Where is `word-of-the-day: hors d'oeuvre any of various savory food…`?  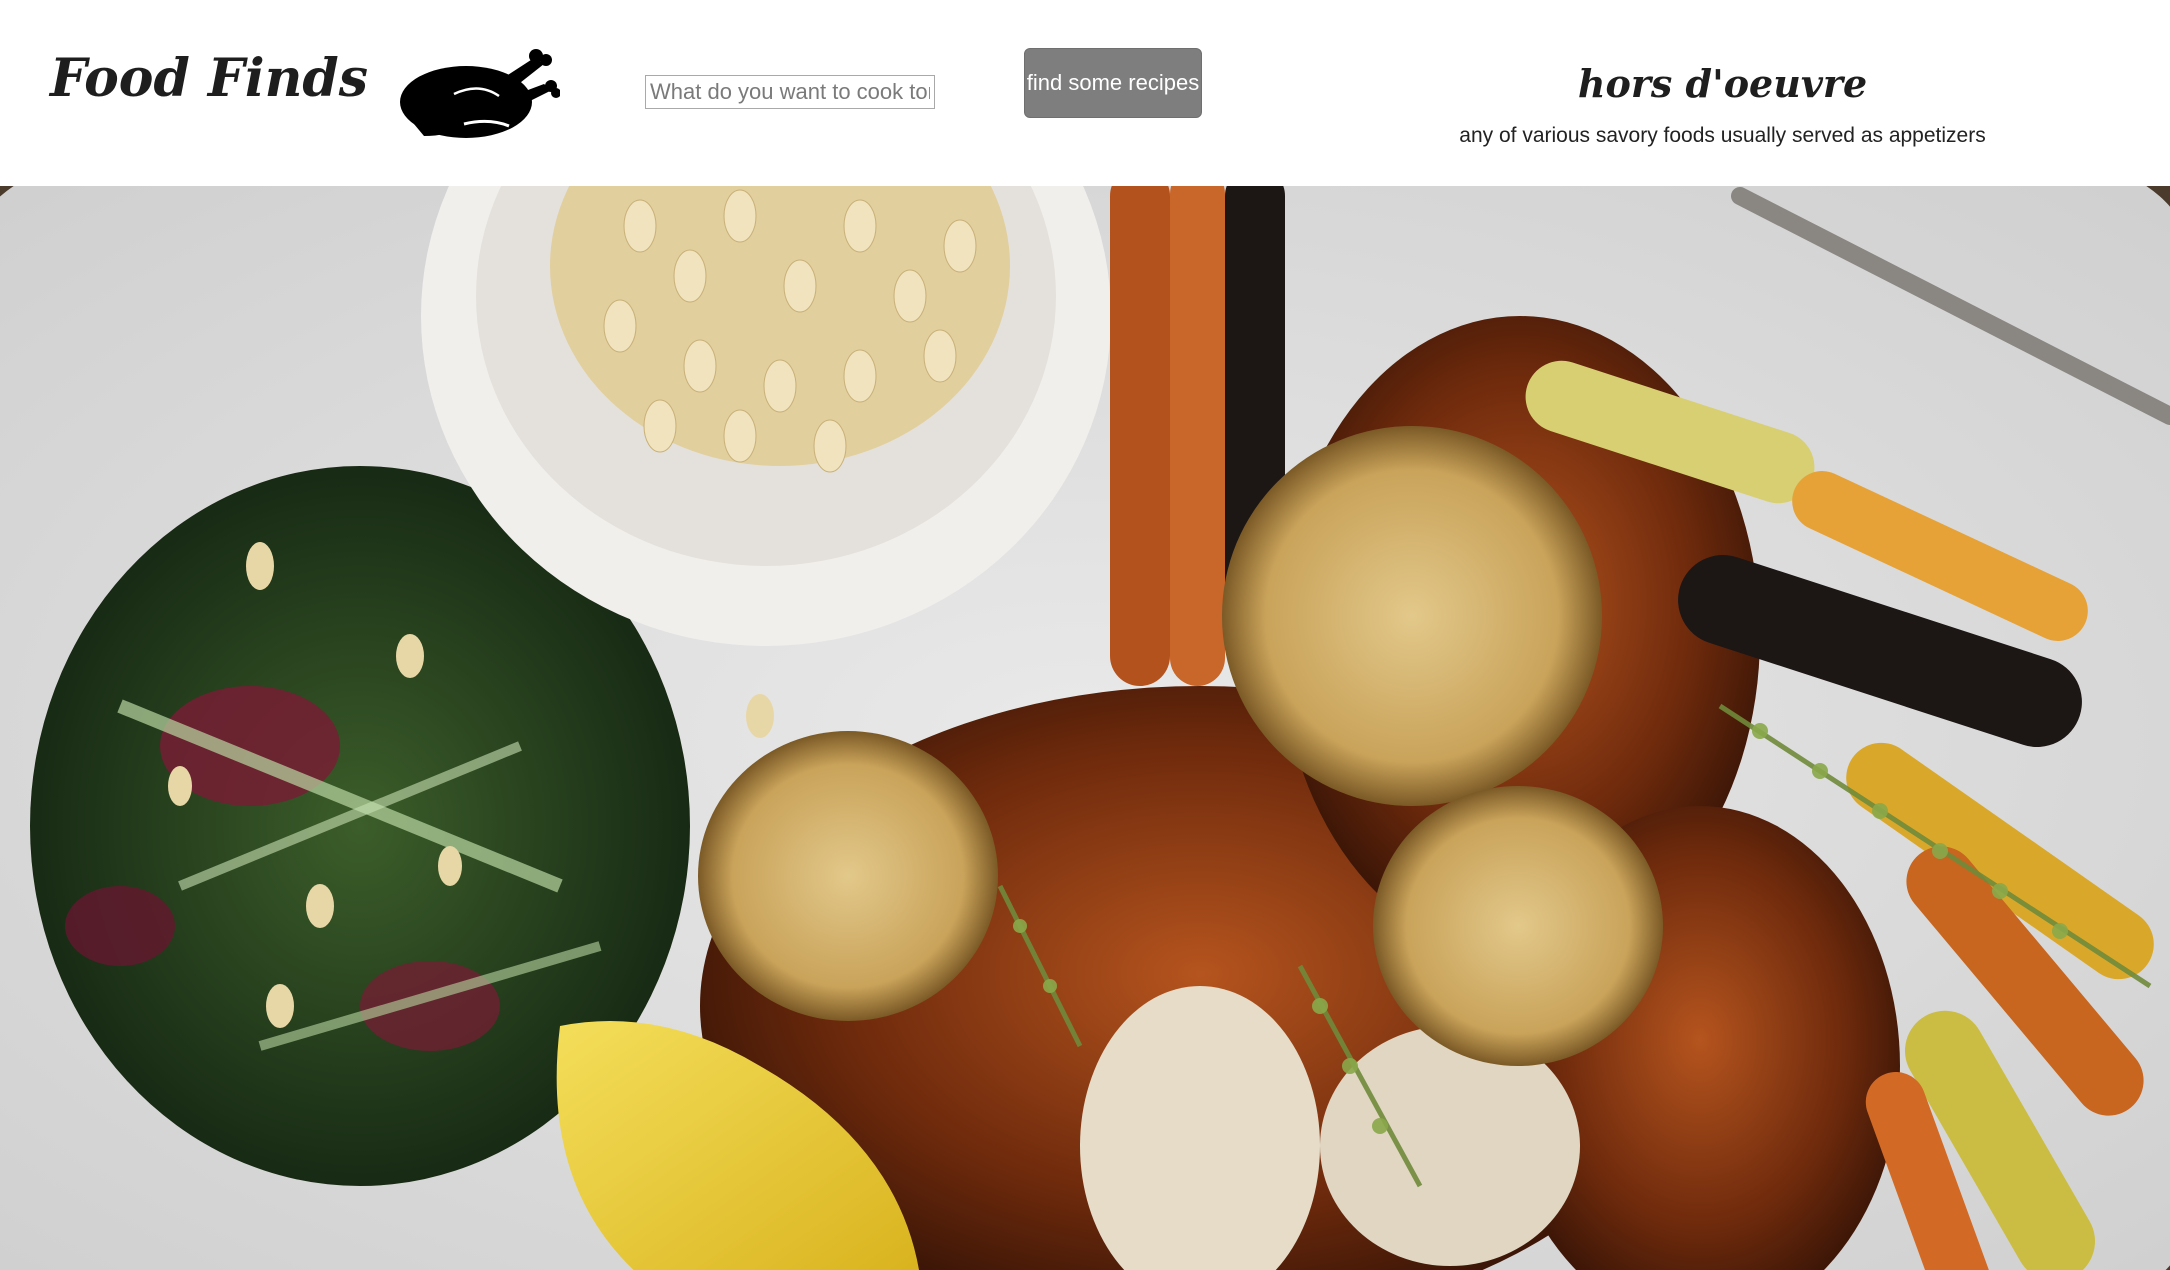
word-of-the-day: hors d'oeuvre any of various savory food… is located at coordinates (1722, 102).